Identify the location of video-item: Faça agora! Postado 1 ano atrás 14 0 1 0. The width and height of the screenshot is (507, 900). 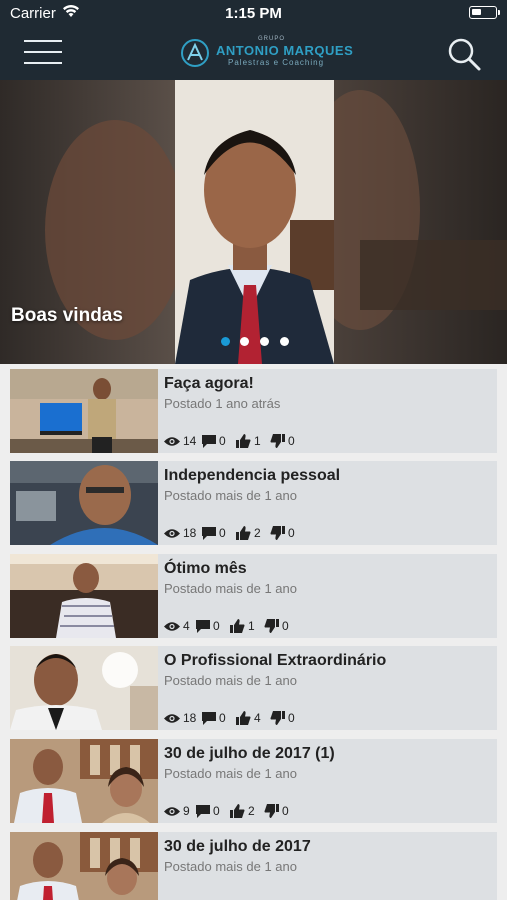
(253, 411).